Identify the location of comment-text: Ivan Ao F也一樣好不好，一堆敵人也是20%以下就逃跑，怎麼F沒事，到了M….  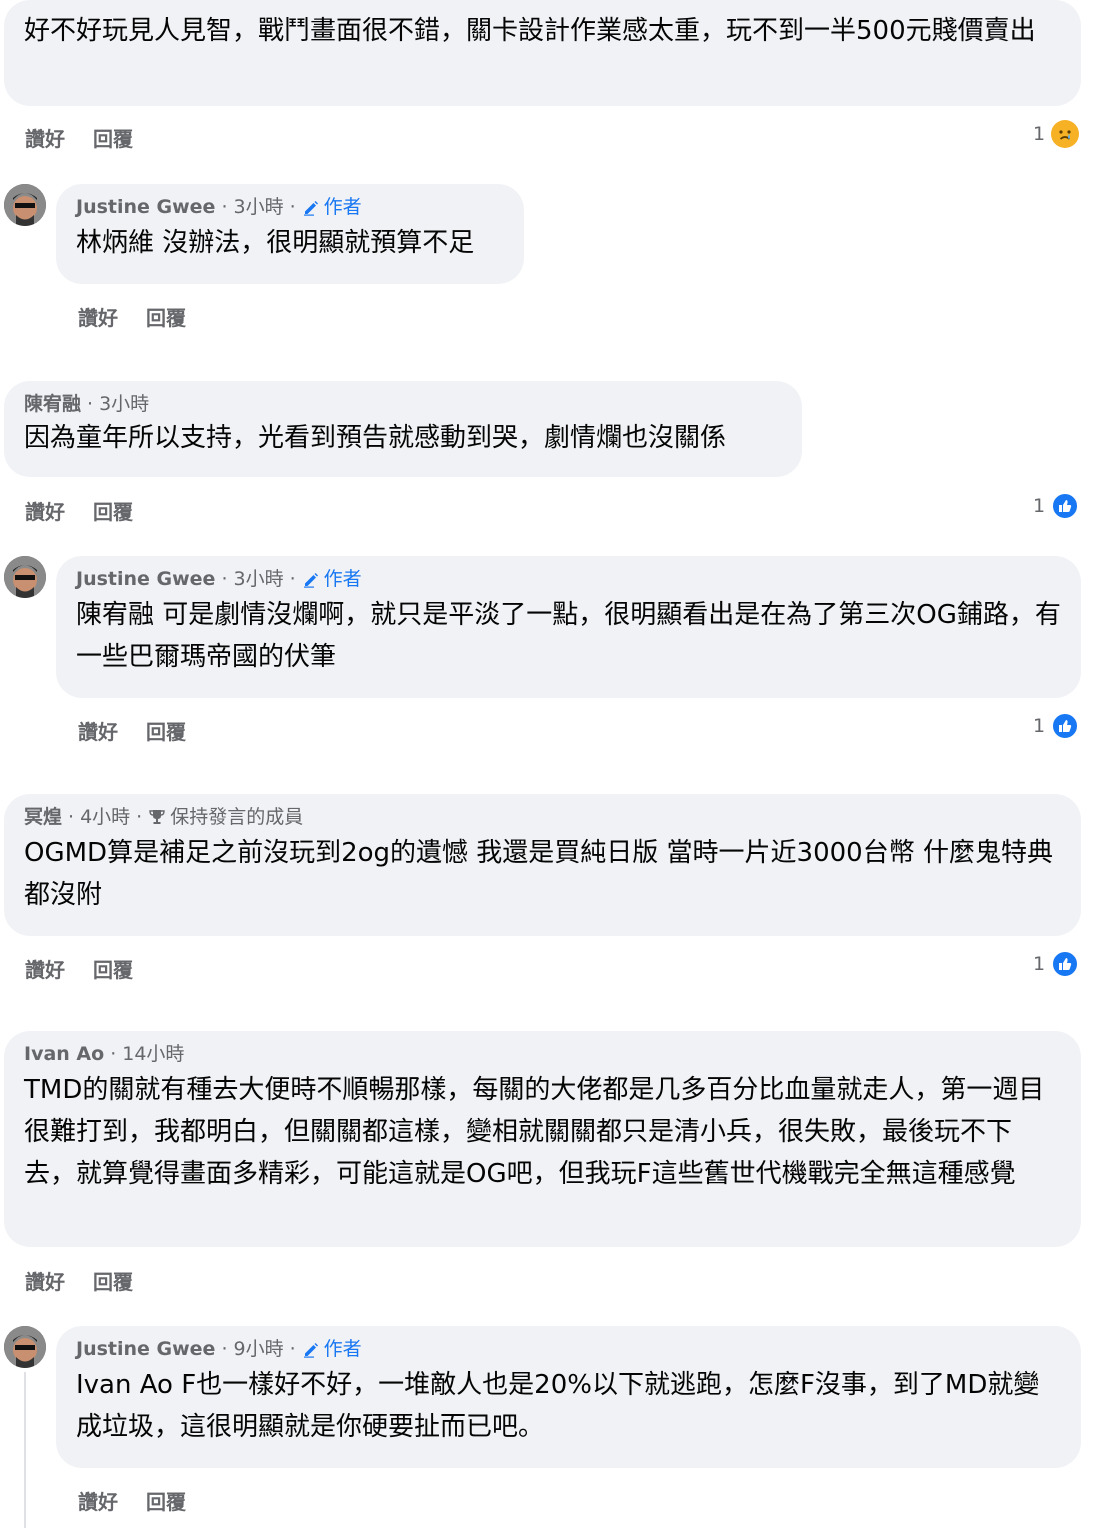
(558, 1406).